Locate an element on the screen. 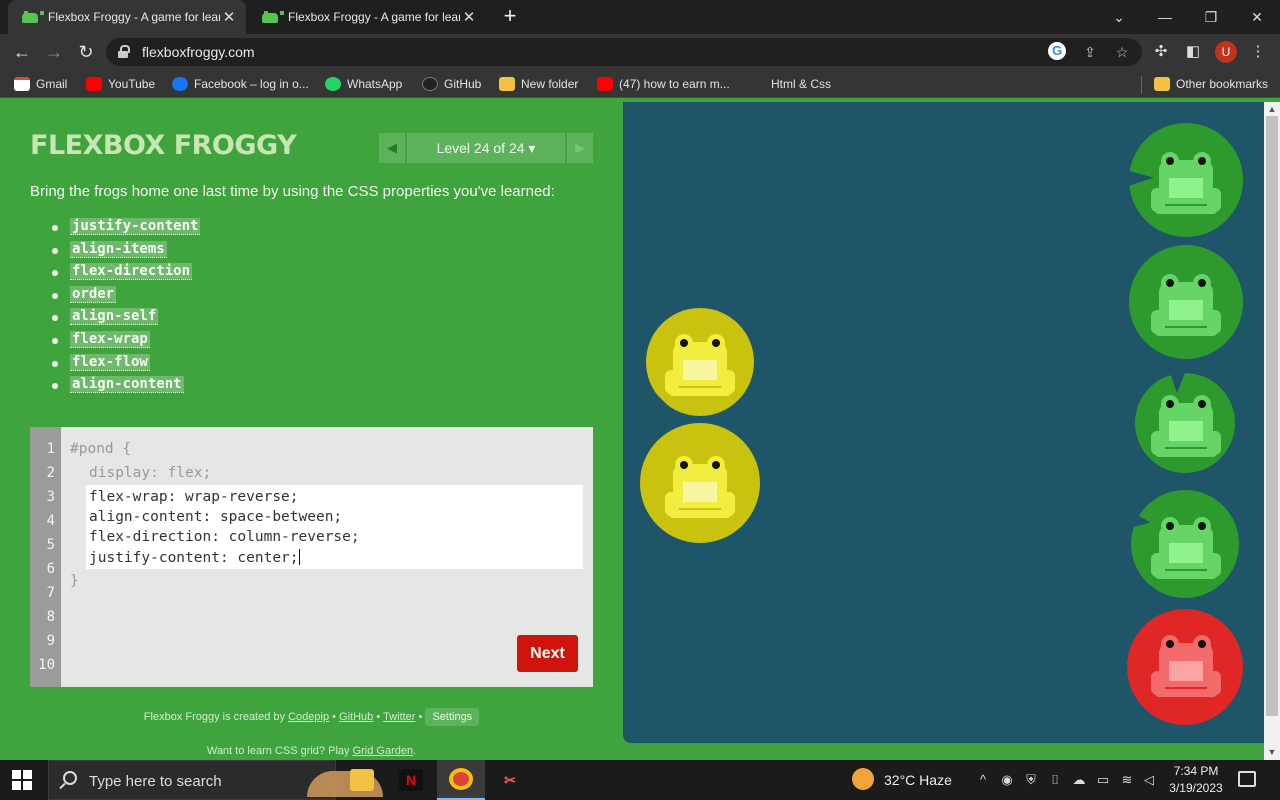 This screenshot has height=800, width=1280. bookmark-whatsapp: WhatsApp is located at coordinates (363, 84).